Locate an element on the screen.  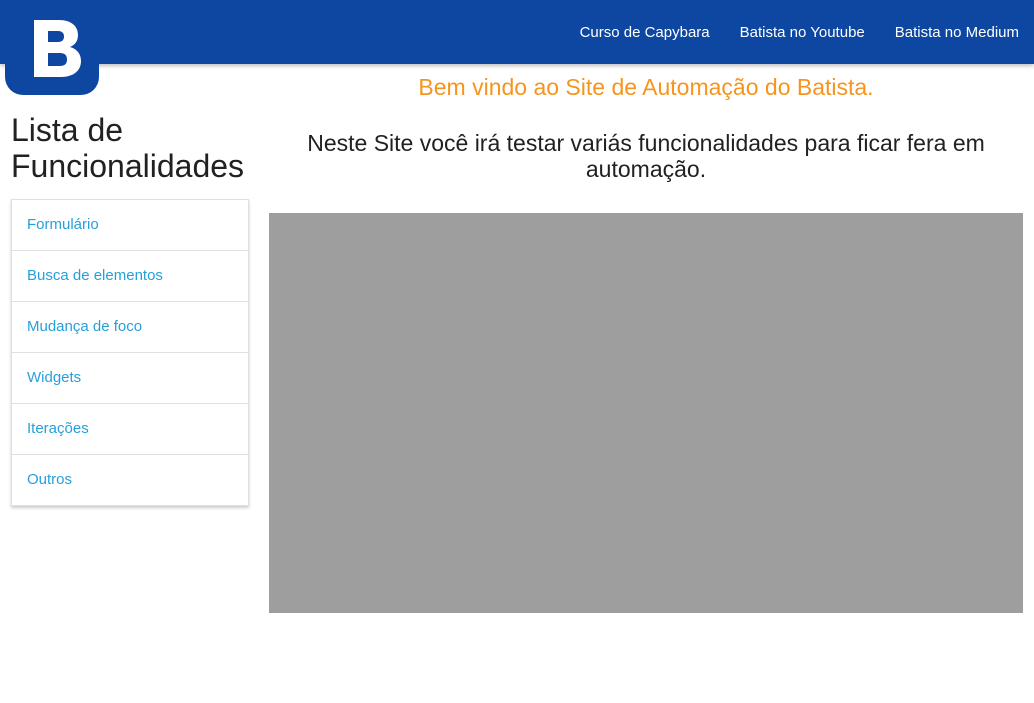
nav-link-medium: Batista no Medium is located at coordinates (957, 32).